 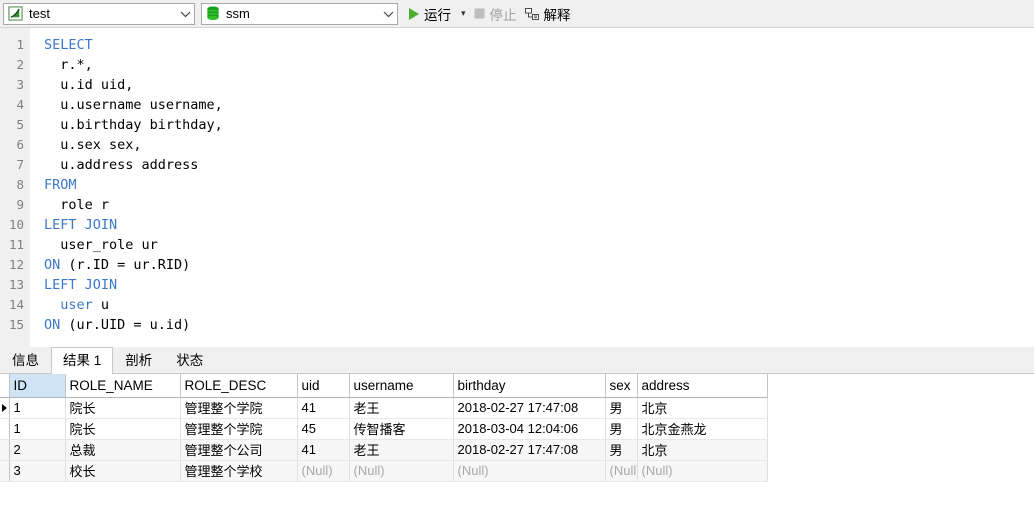 What do you see at coordinates (517, 305) in the screenshot?
I see `code-line: 14 user u` at bounding box center [517, 305].